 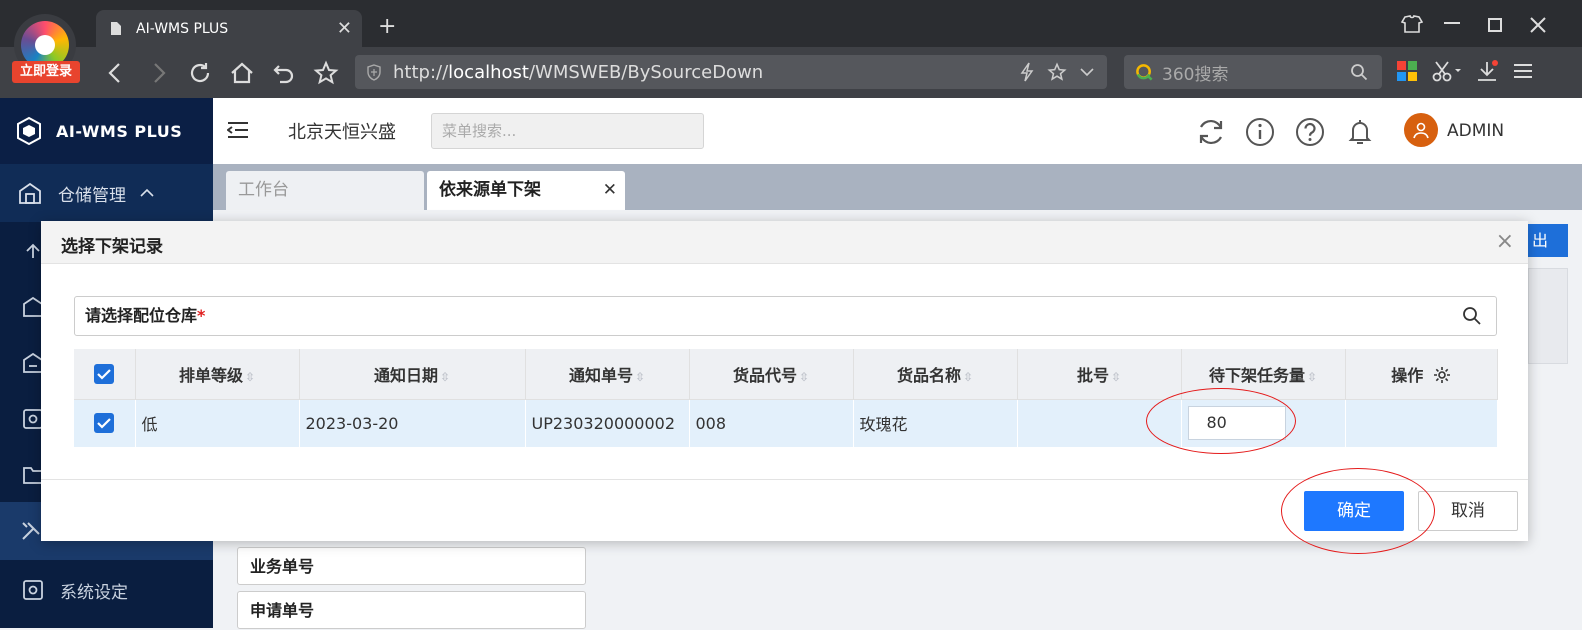 I want to click on select-all-cell, so click(x=105, y=374).